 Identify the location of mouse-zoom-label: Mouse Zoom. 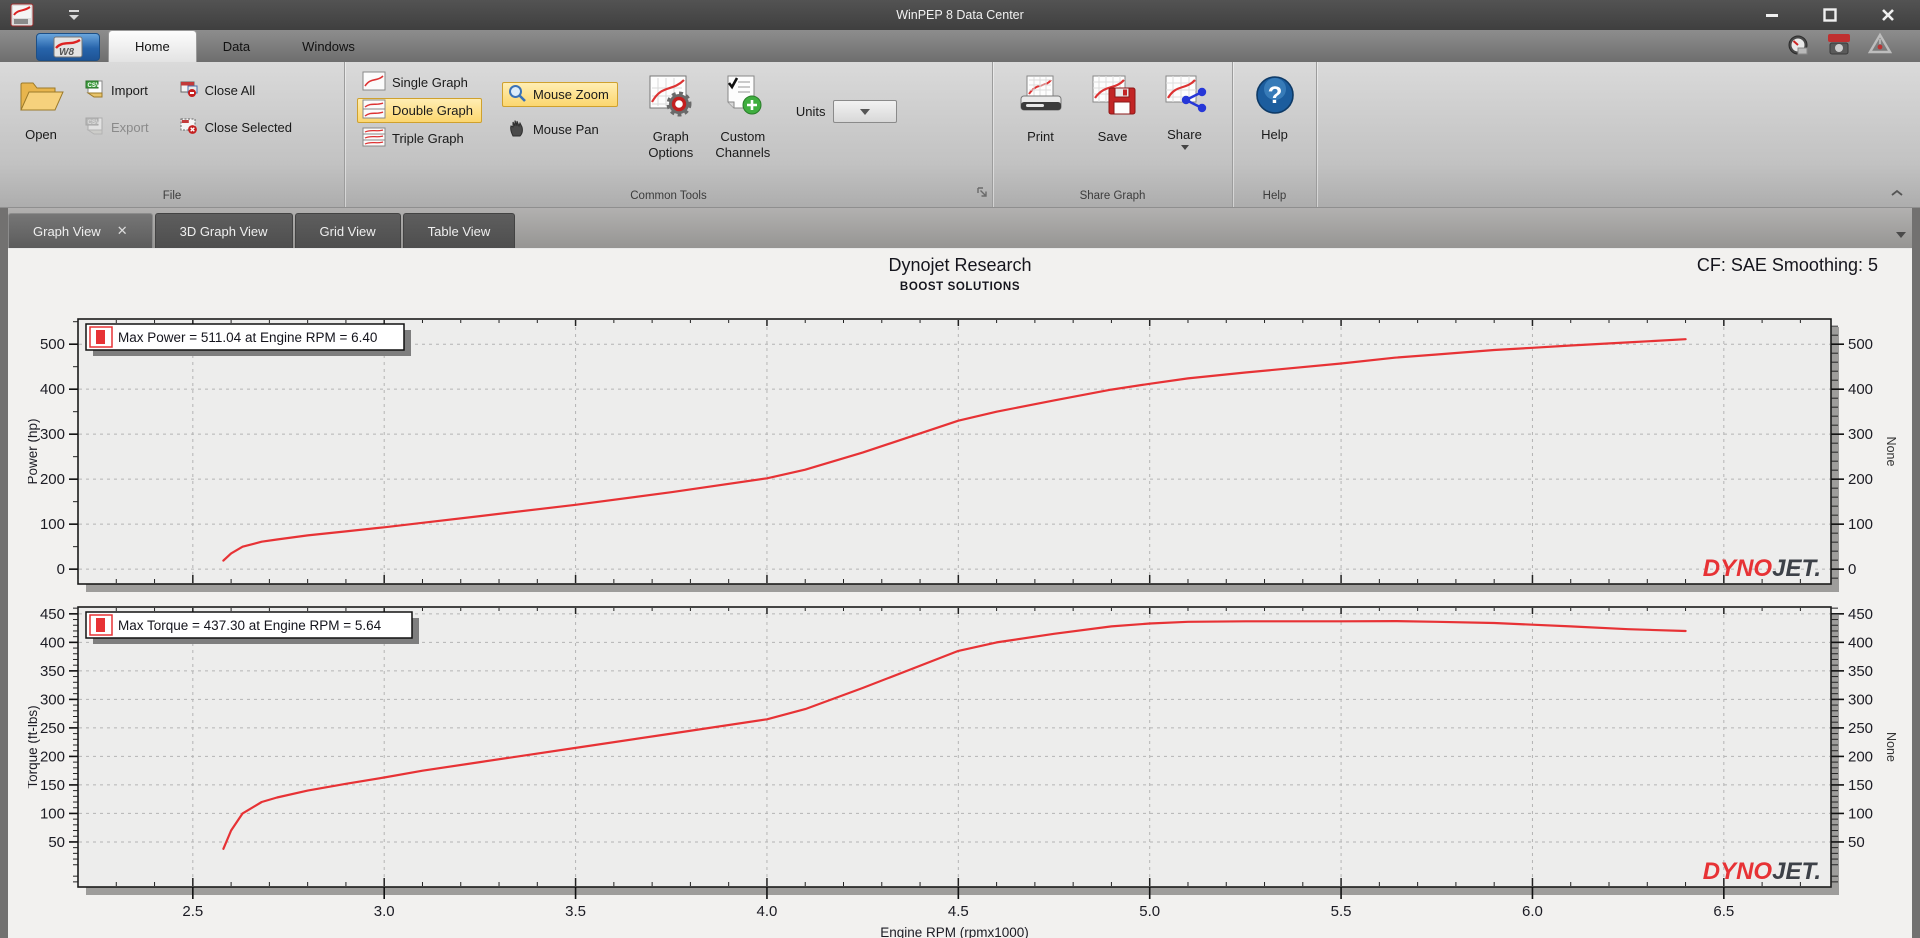
(570, 94).